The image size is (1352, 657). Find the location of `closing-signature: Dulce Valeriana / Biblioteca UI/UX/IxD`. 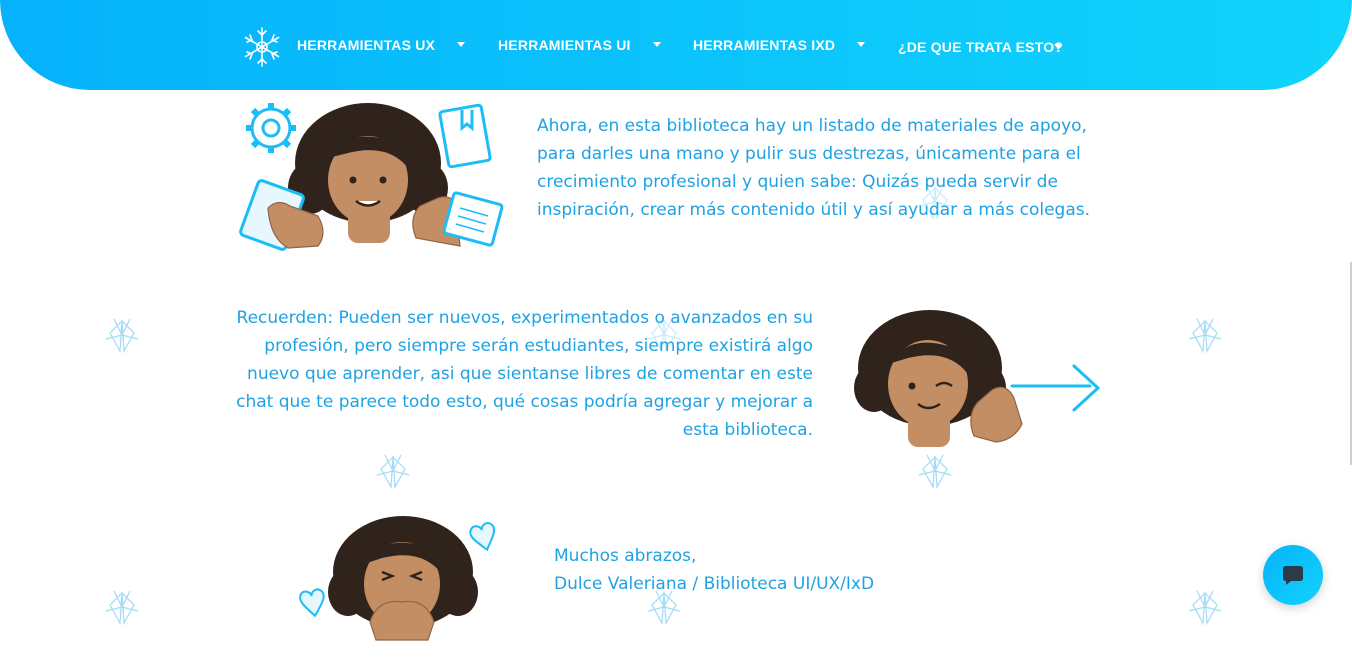

closing-signature: Dulce Valeriana / Biblioteca UI/UX/IxD is located at coordinates (714, 584).